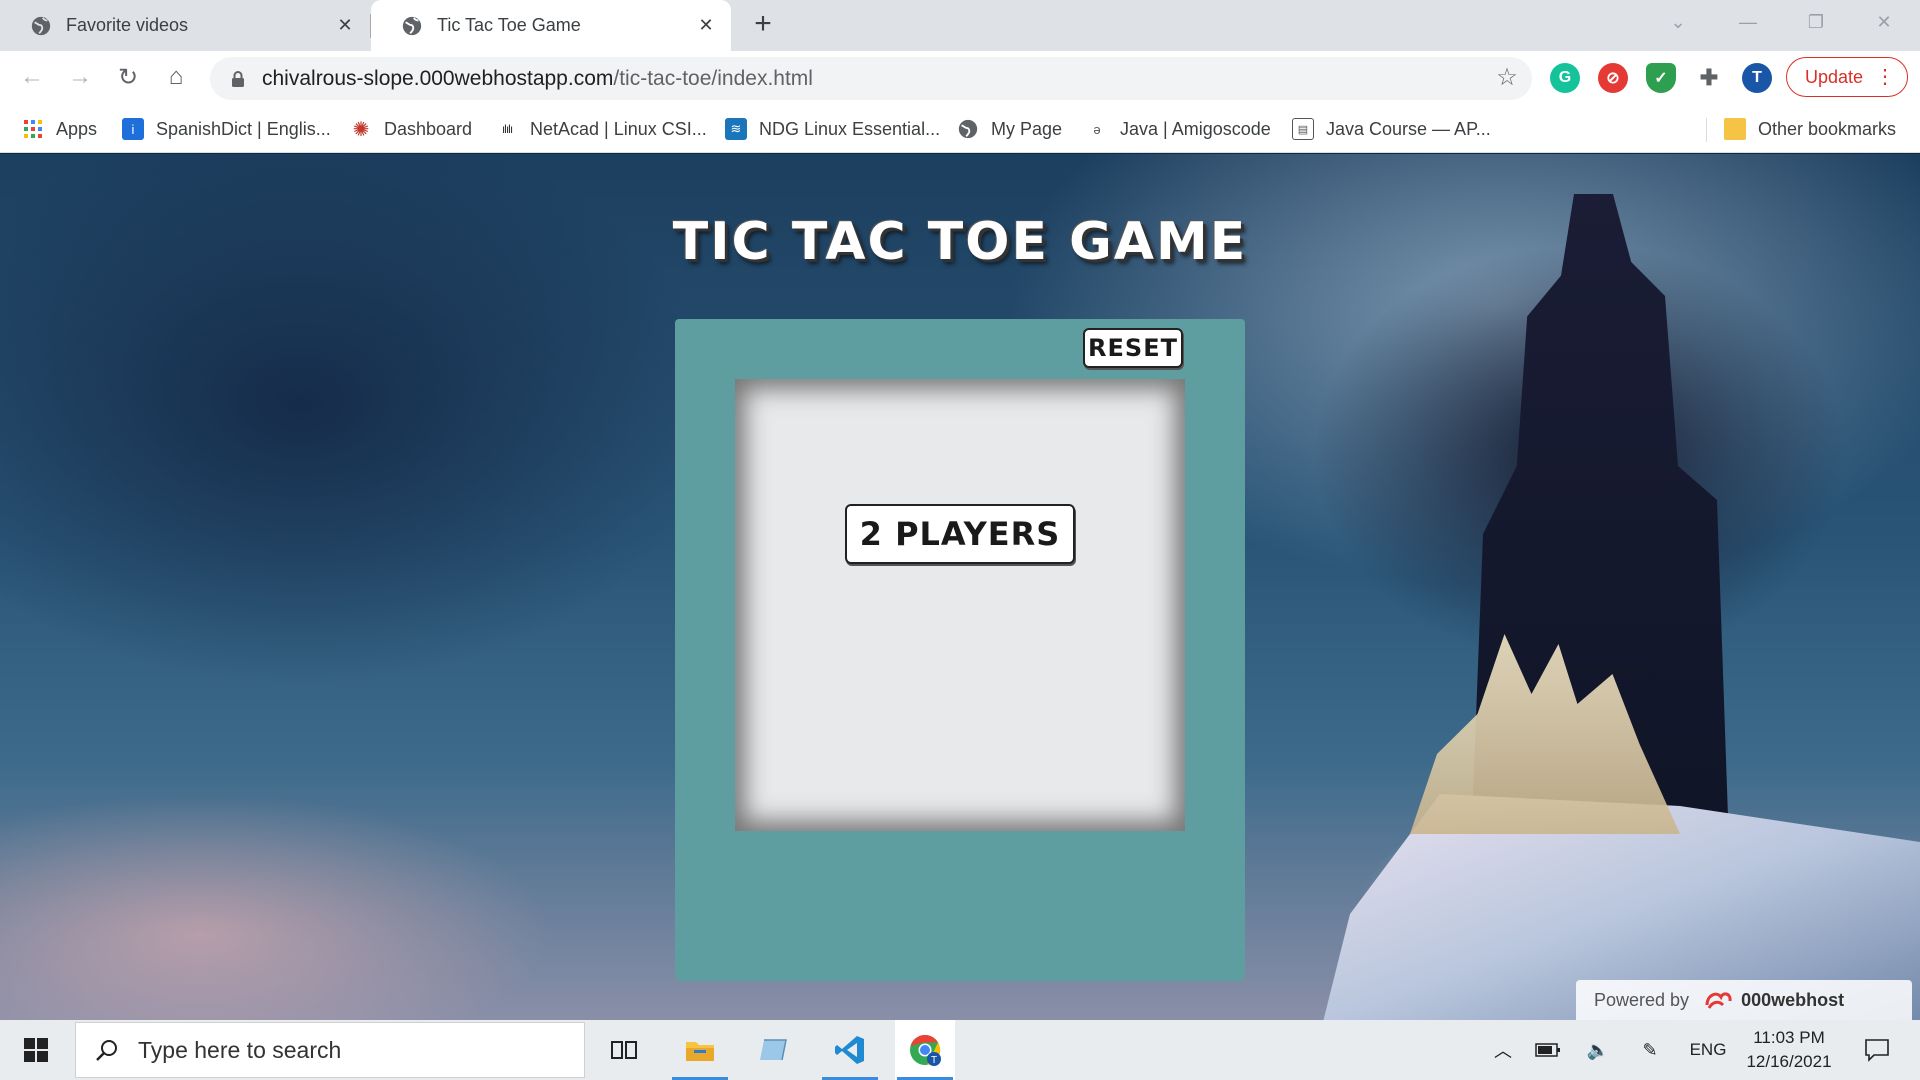  Describe the element at coordinates (1507, 79) in the screenshot. I see `bookmark-star-icon: ☆` at that location.